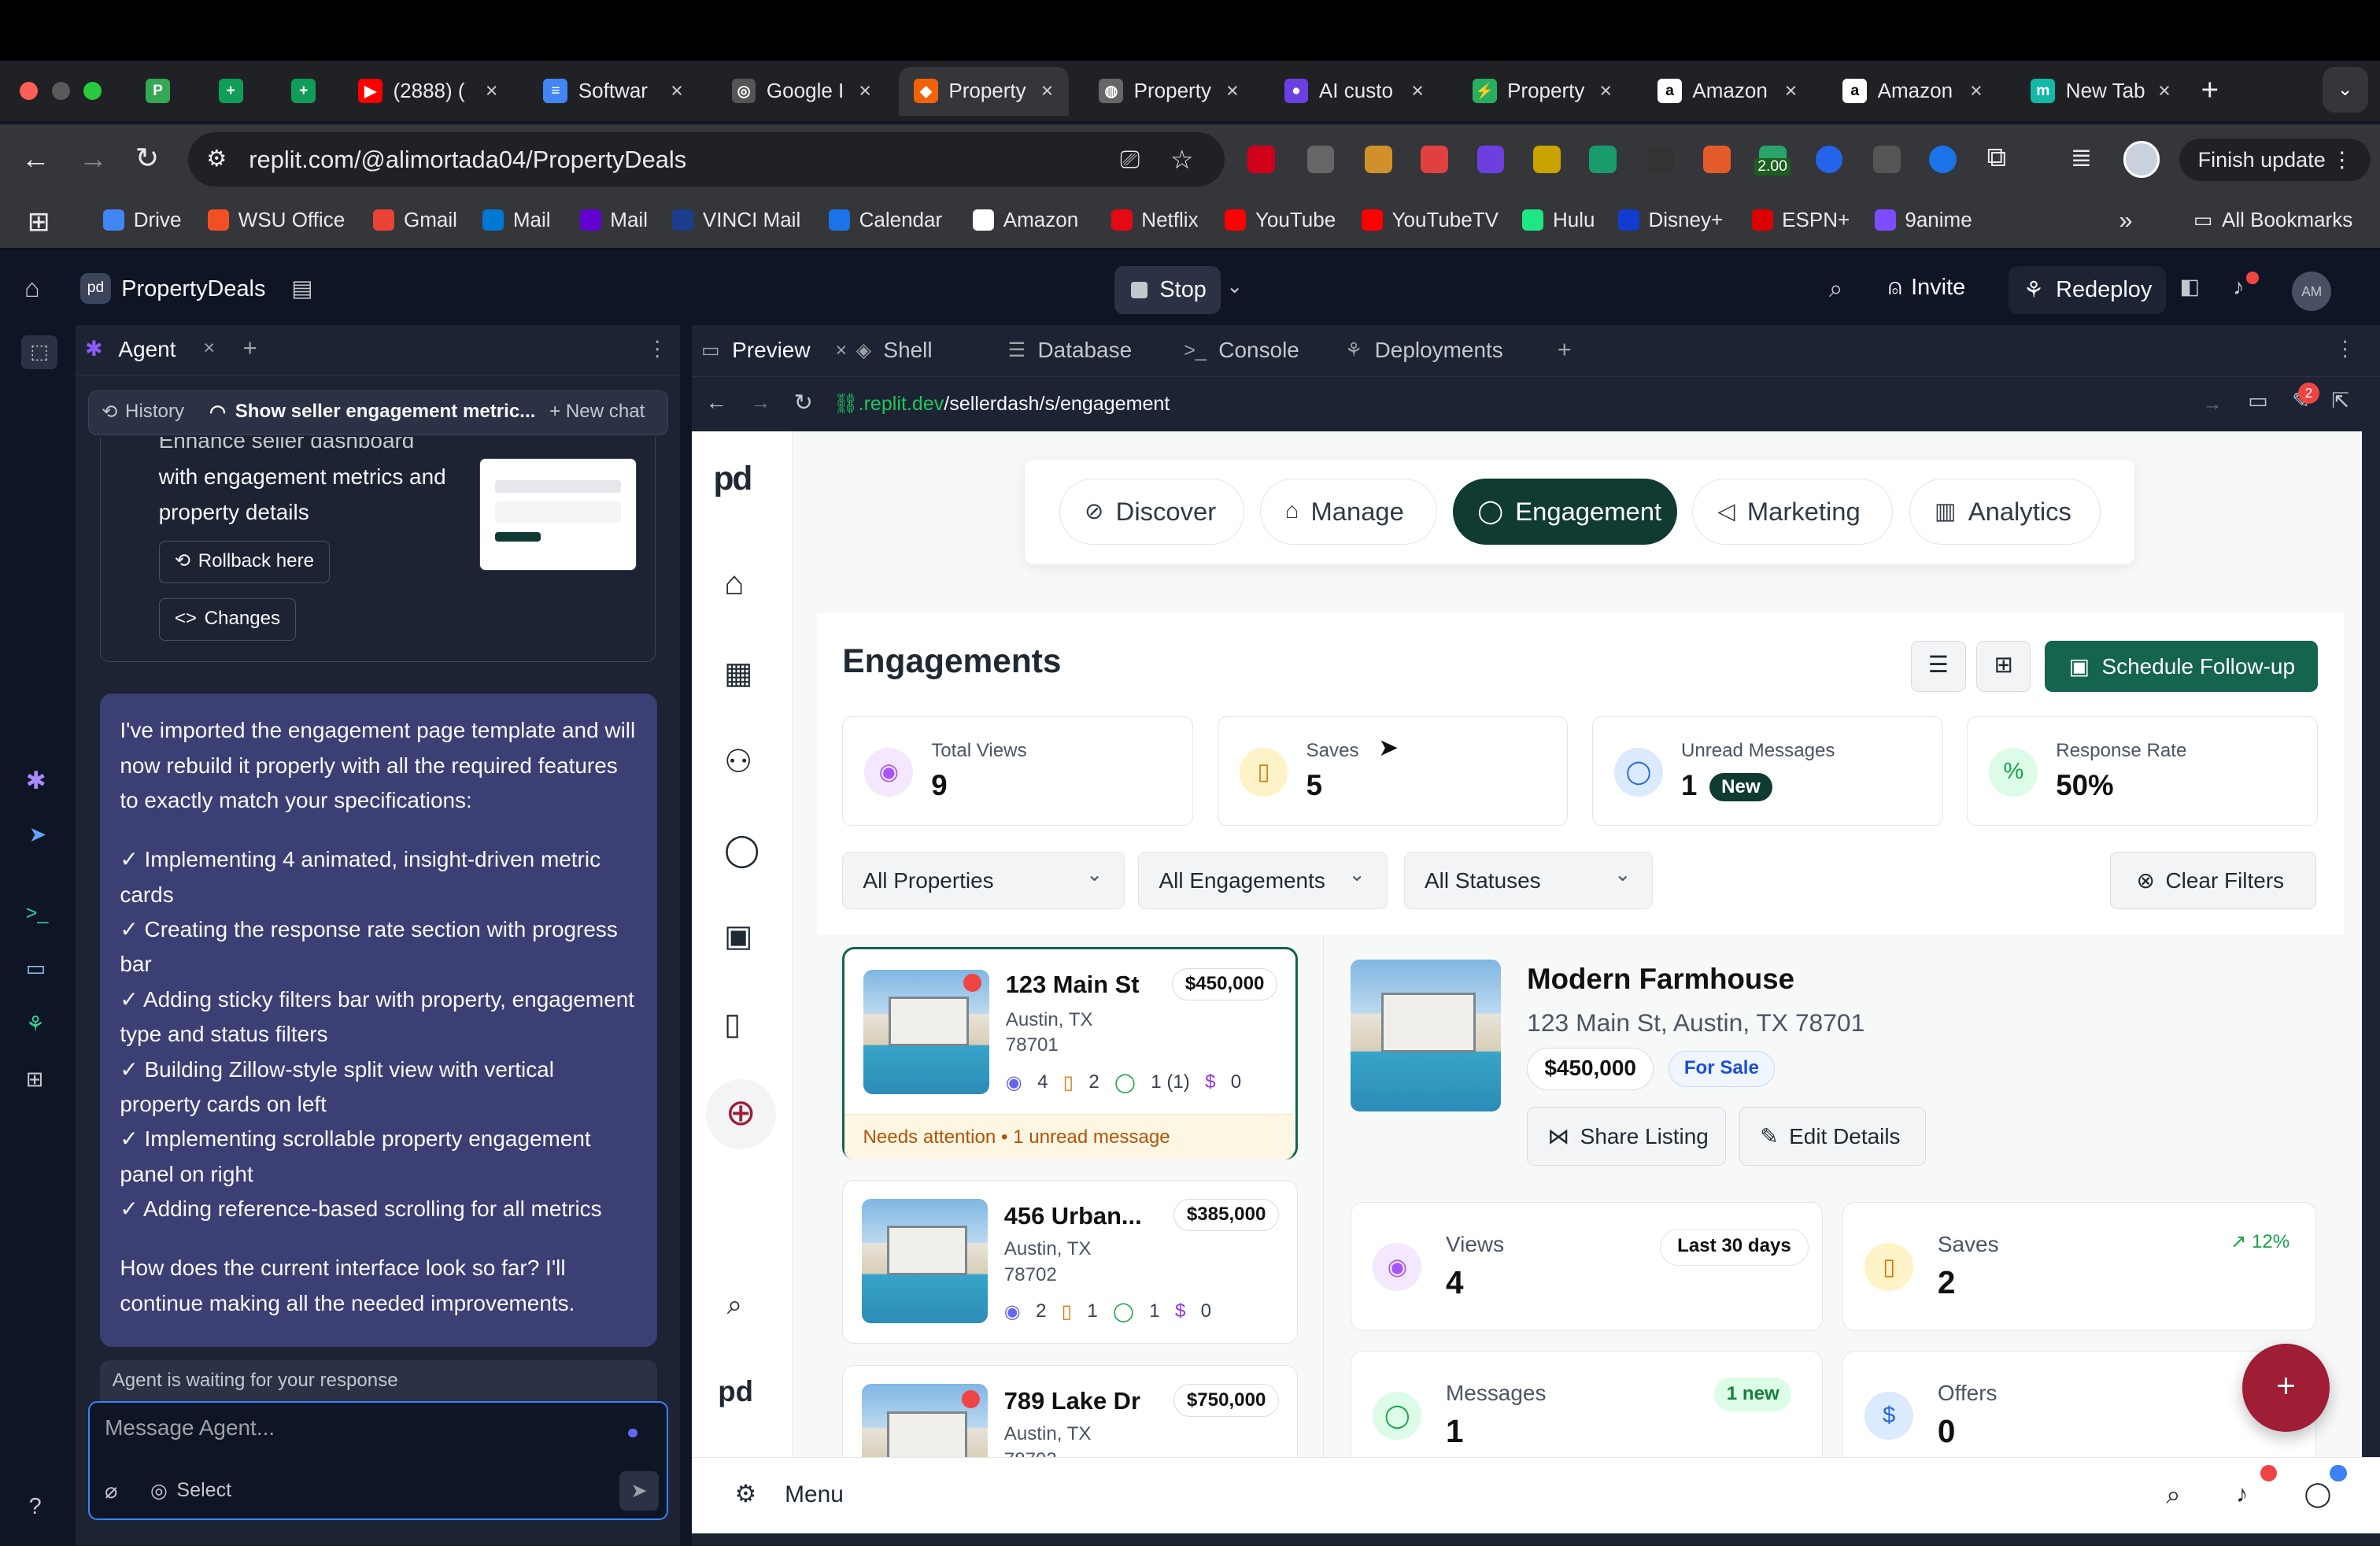 The width and height of the screenshot is (2380, 1546). I want to click on menu-button: Menu, so click(814, 1495).